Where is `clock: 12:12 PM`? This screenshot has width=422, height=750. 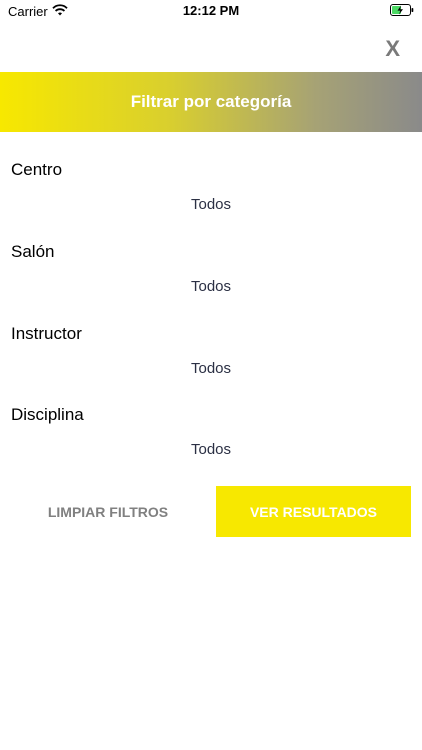
clock: 12:12 PM is located at coordinates (211, 10).